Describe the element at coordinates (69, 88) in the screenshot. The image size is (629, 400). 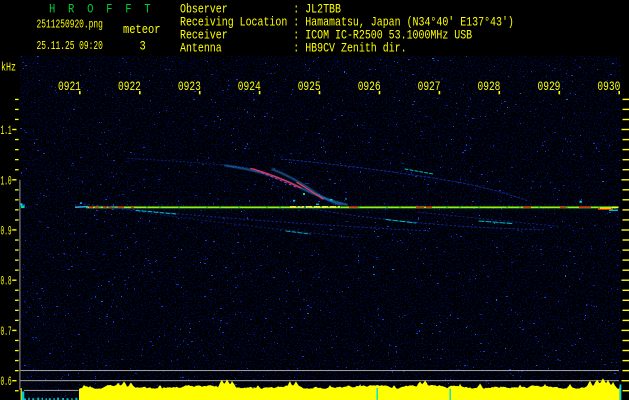
I see `svg-text: 0921` at that location.